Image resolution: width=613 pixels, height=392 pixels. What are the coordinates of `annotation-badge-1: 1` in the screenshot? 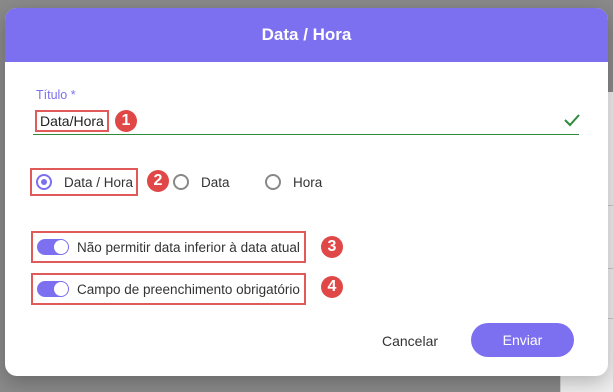 It's located at (126, 121).